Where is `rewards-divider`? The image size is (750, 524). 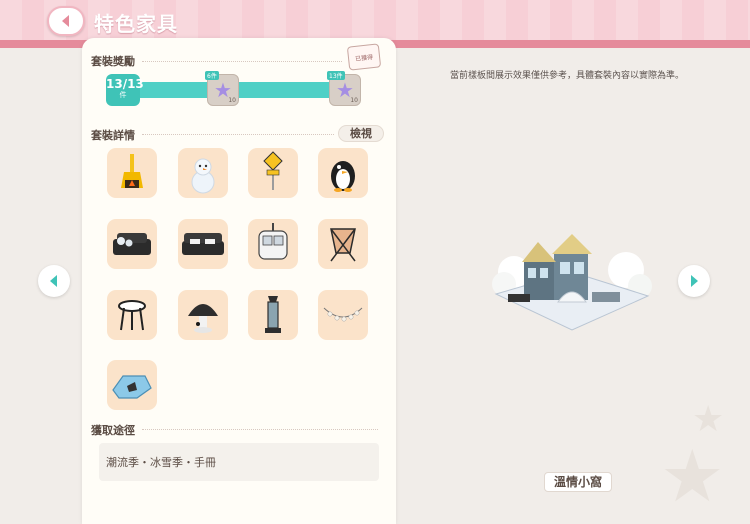
rewards-divider is located at coordinates (242, 61).